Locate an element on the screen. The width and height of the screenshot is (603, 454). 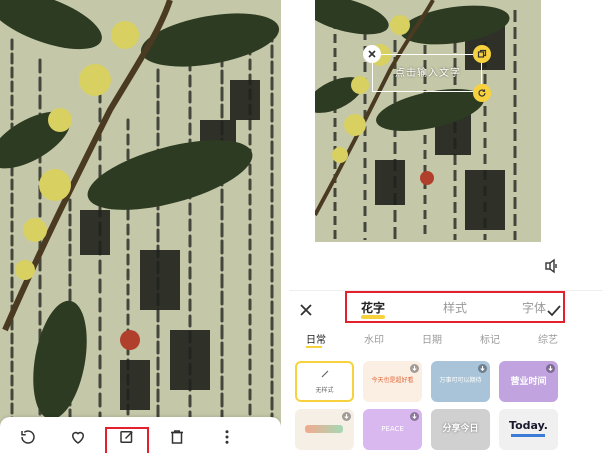
tile-label: PEACE is located at coordinates (392, 429).